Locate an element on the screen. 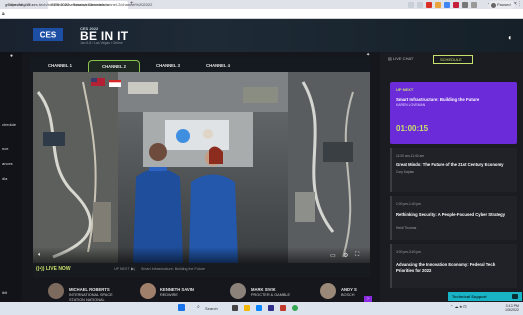 Image resolution: width=523 pixels, height=315 pixels. header-subtitle: Jan 5-8 / Las Vegas / Online is located at coordinates (101, 43).